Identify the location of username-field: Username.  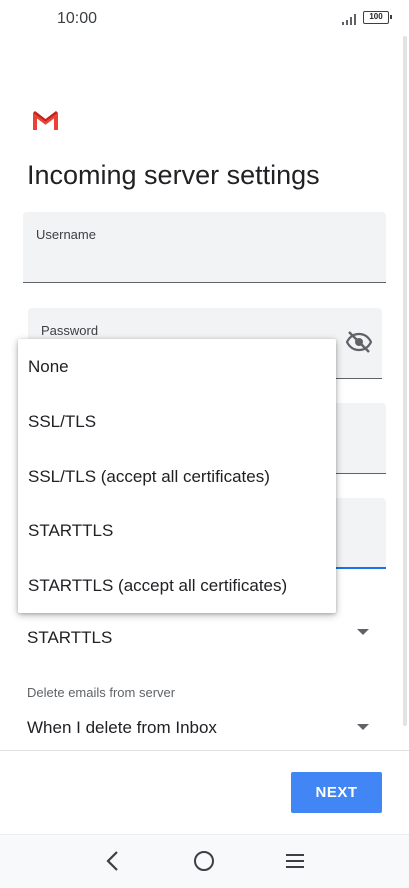
(204, 247).